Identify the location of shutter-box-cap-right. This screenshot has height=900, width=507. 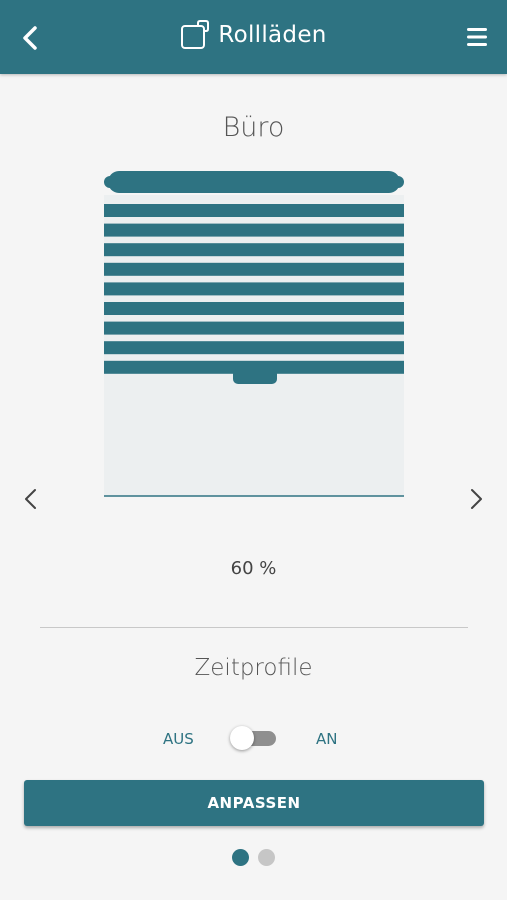
(397, 182).